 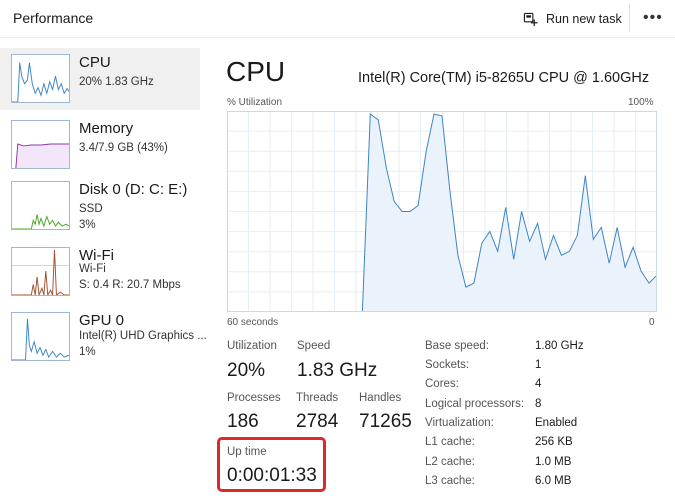 I want to click on spec-value: 1, so click(x=538, y=365).